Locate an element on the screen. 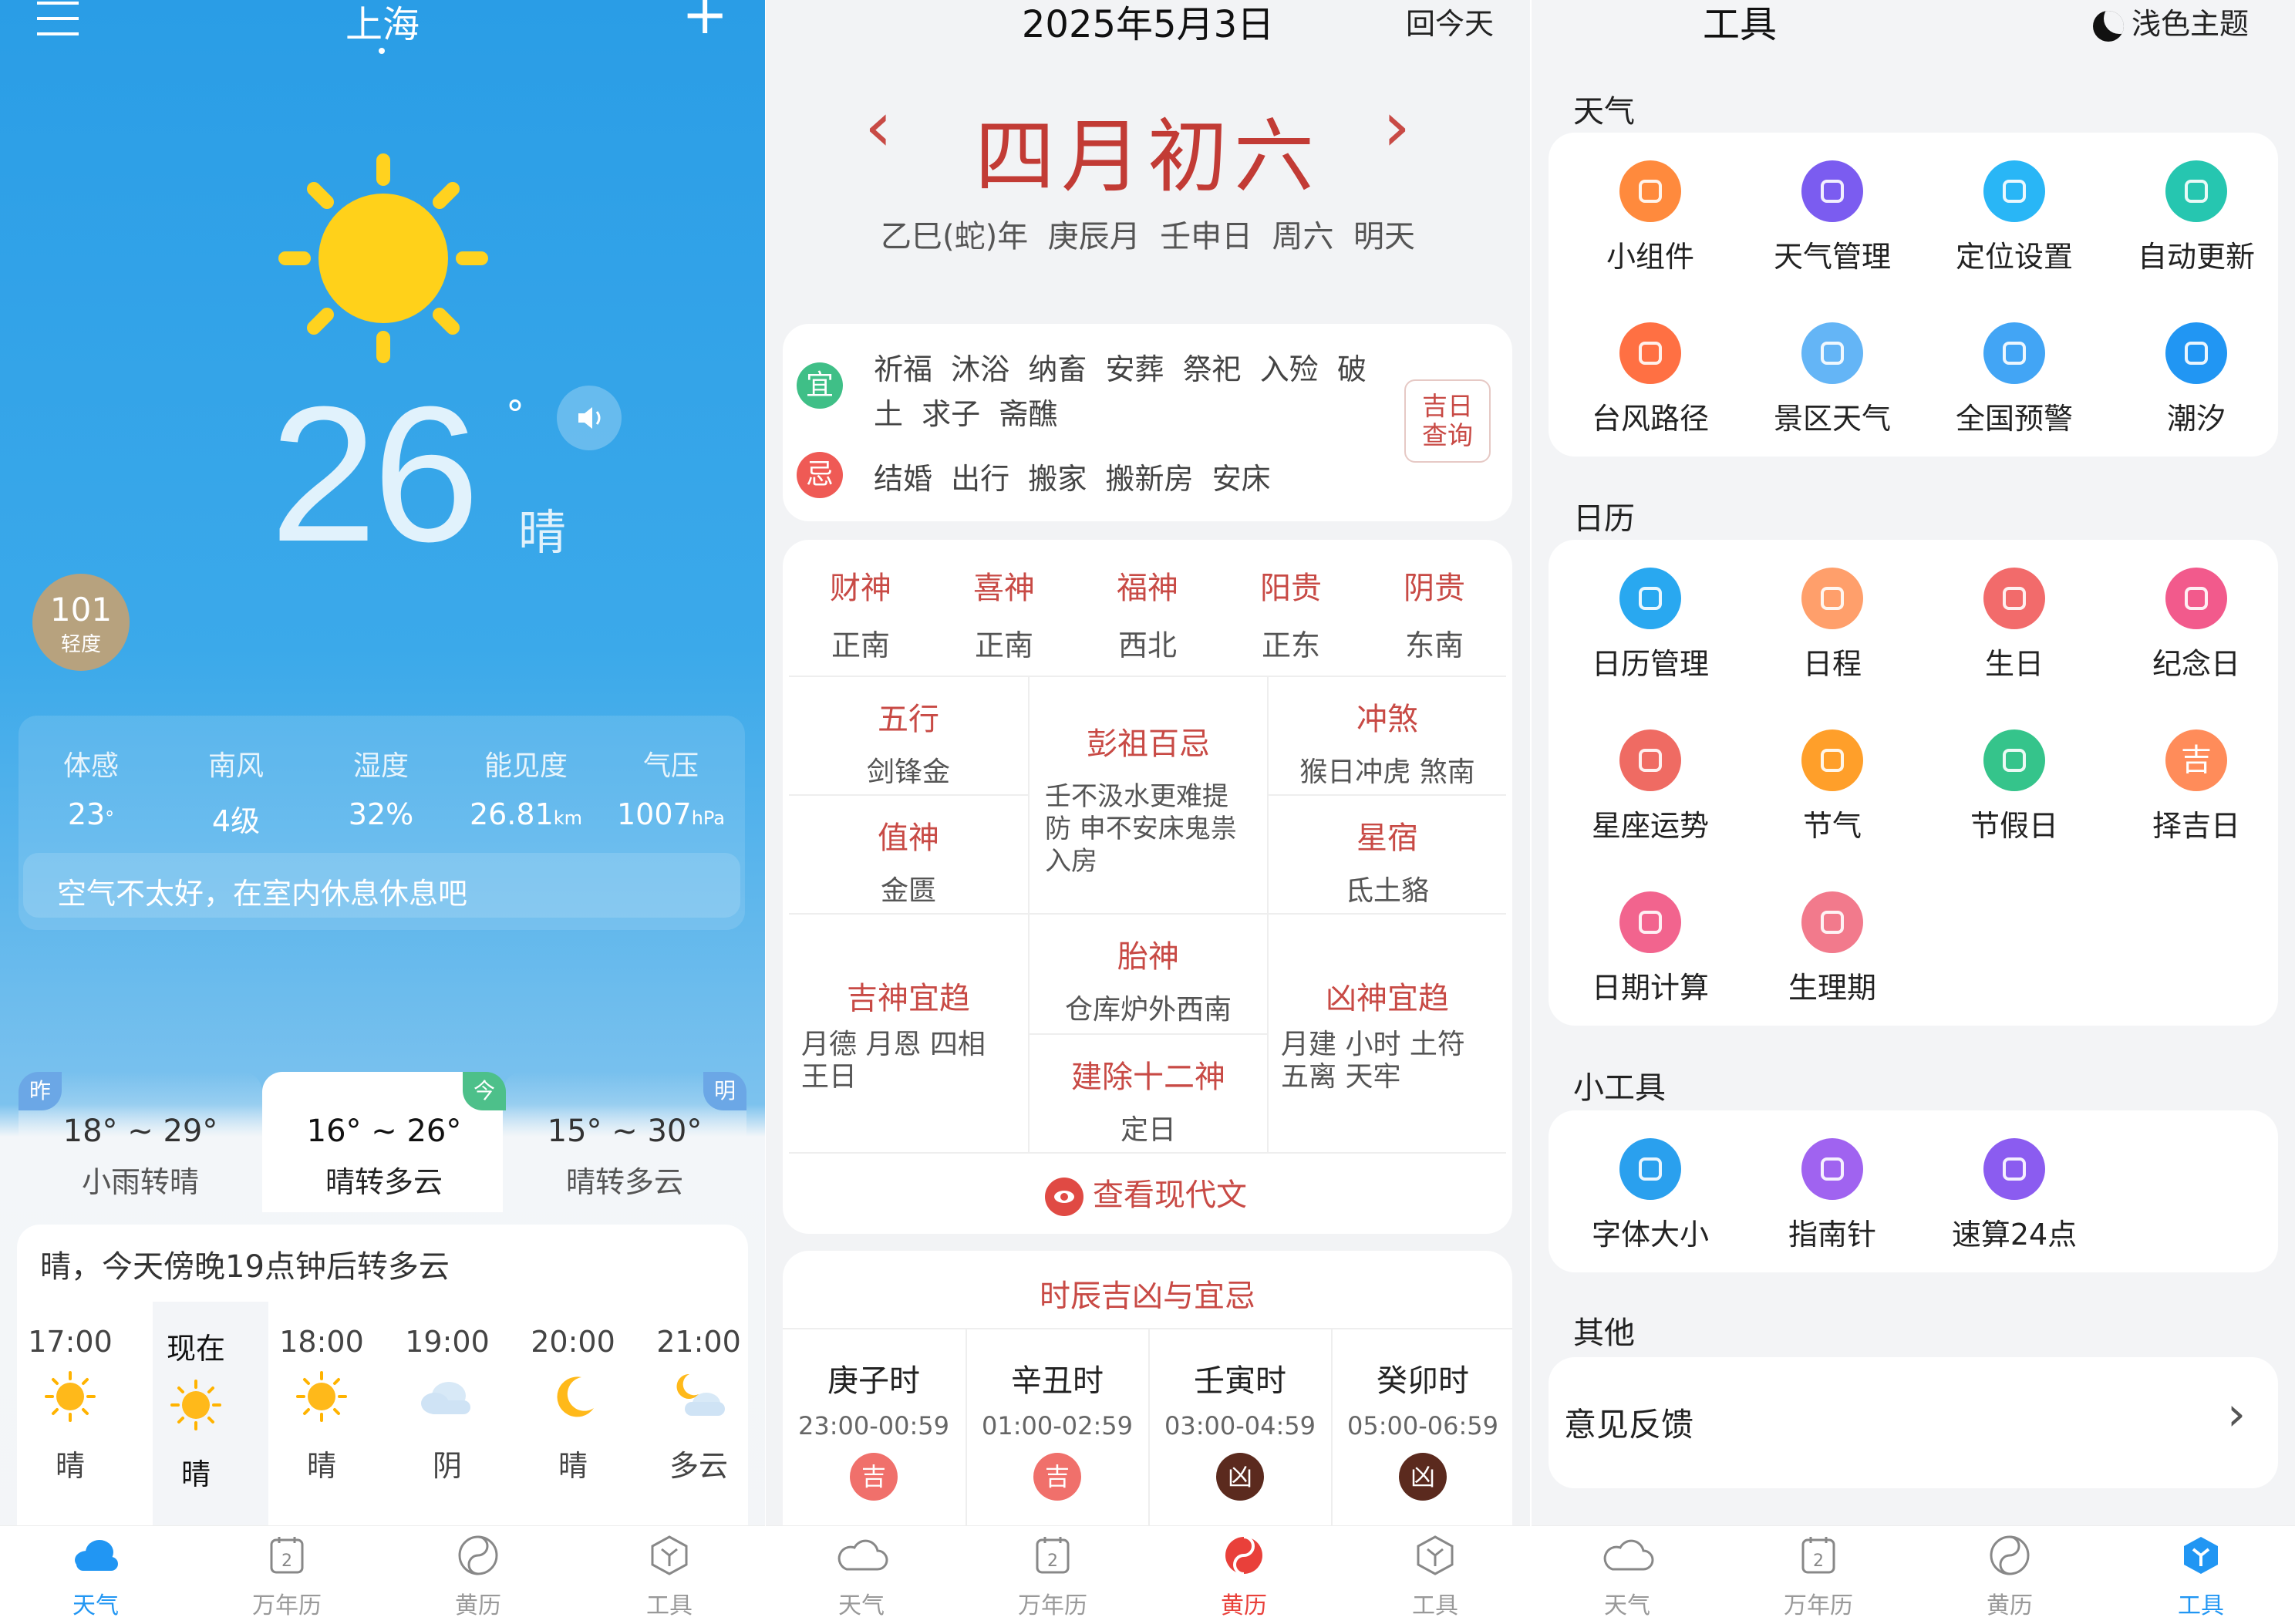 This screenshot has height=1624, width=2295. nav-label: 黄历 is located at coordinates (2010, 1605).